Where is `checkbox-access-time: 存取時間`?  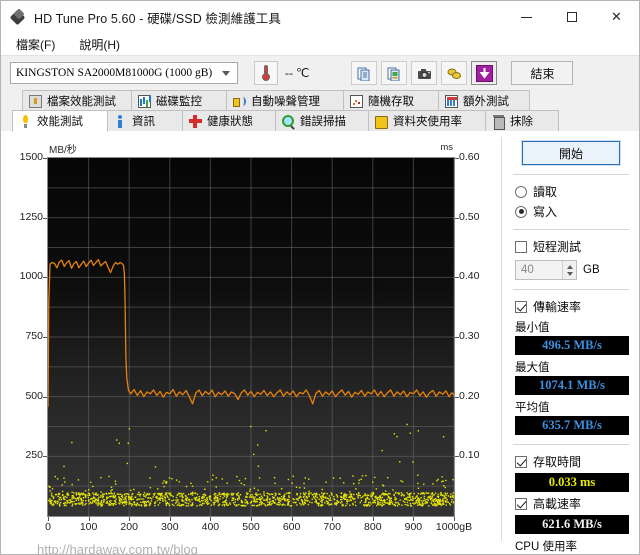 checkbox-access-time: 存取時間 is located at coordinates (574, 461).